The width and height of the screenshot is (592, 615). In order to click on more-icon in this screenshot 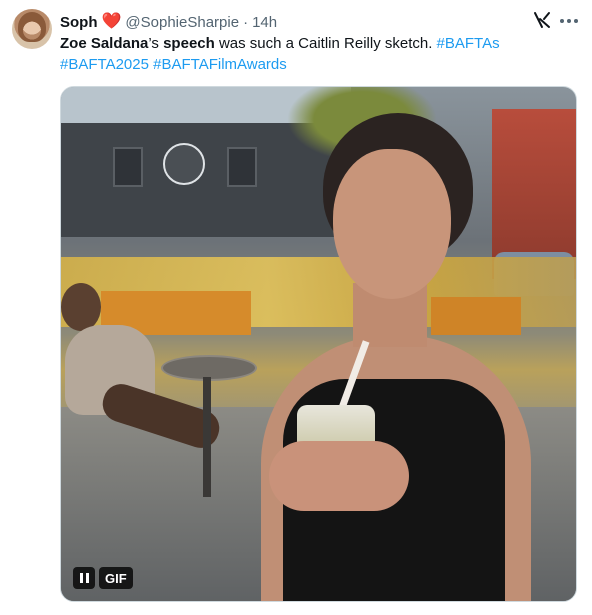, I will do `click(569, 21)`.